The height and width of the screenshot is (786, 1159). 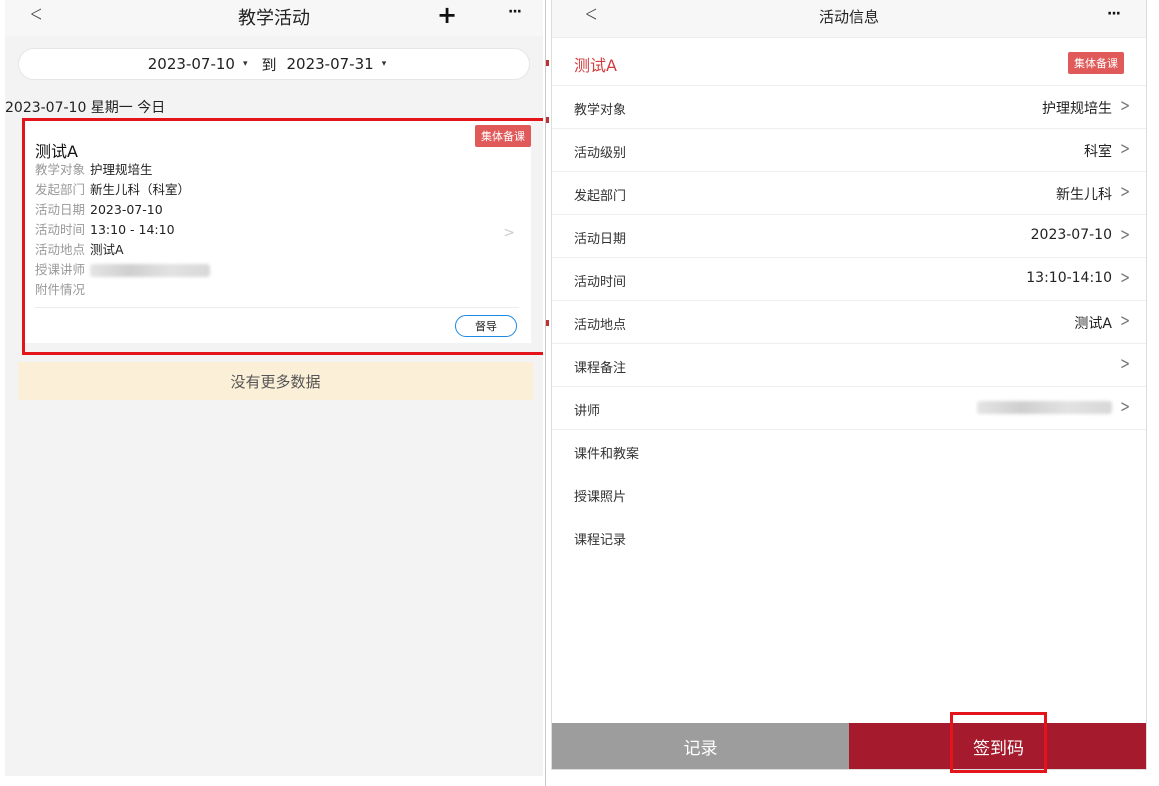 I want to click on page-title: 活动信息, so click(x=848, y=17).